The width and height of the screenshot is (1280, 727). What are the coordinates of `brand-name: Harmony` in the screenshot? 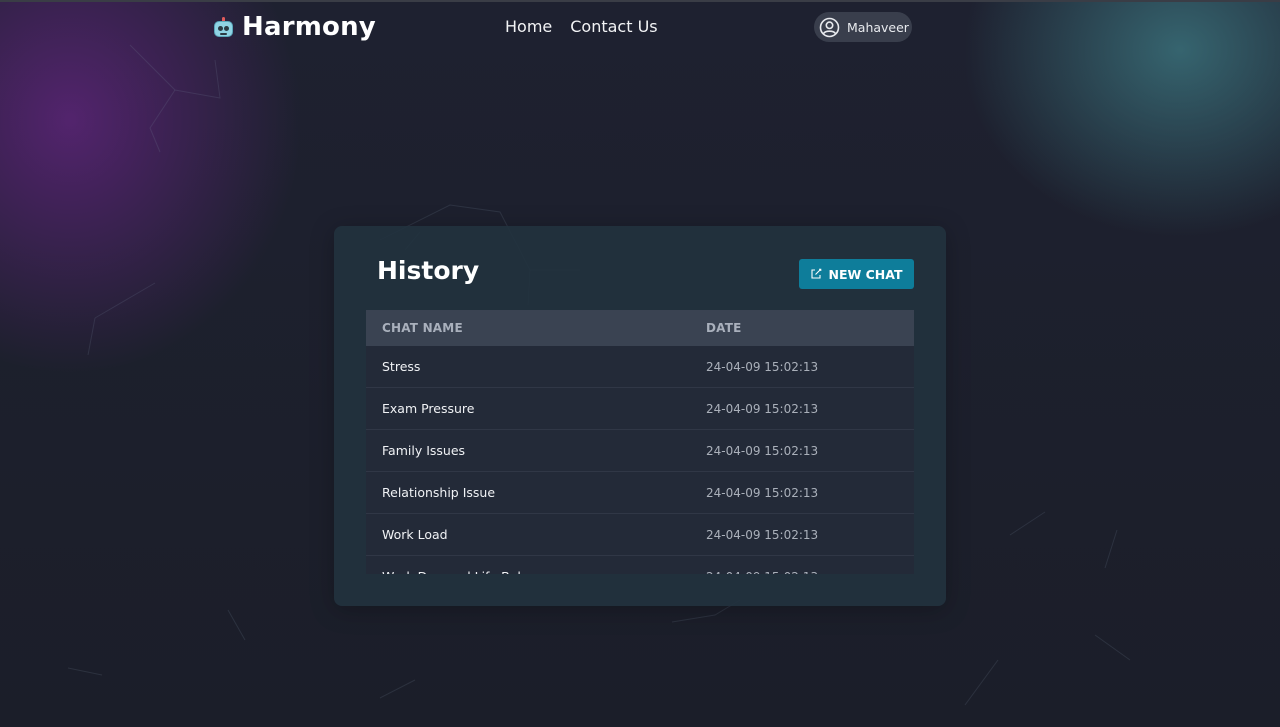 It's located at (309, 27).